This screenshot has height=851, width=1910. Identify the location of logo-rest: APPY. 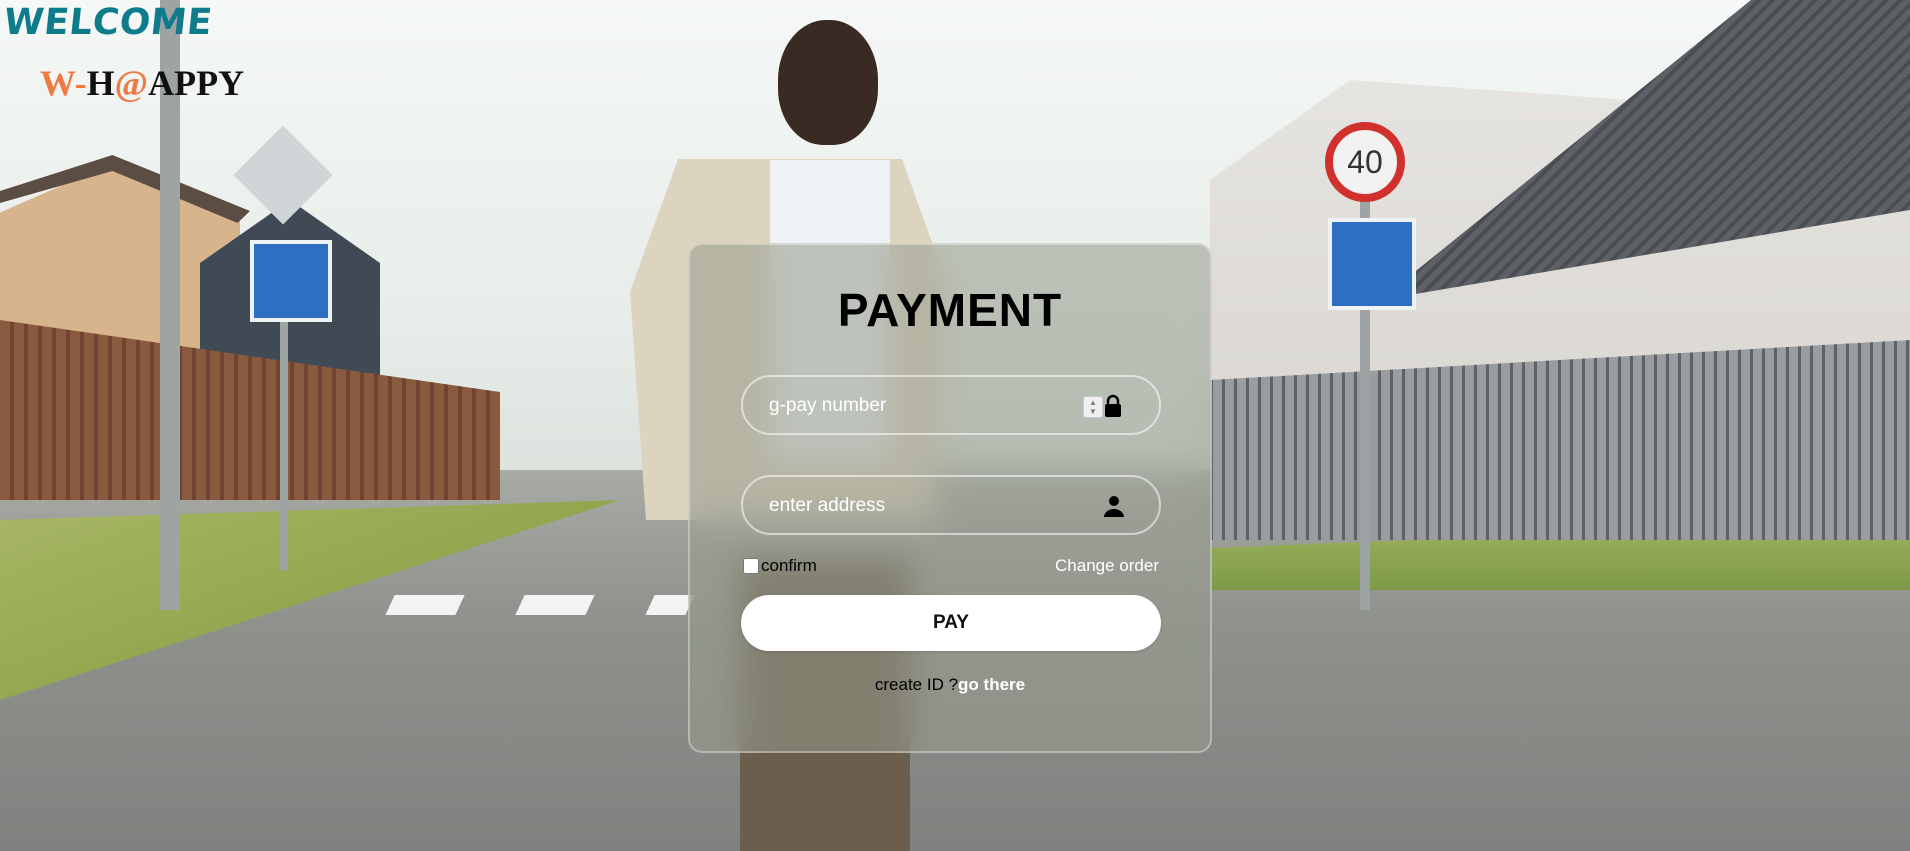
(196, 83).